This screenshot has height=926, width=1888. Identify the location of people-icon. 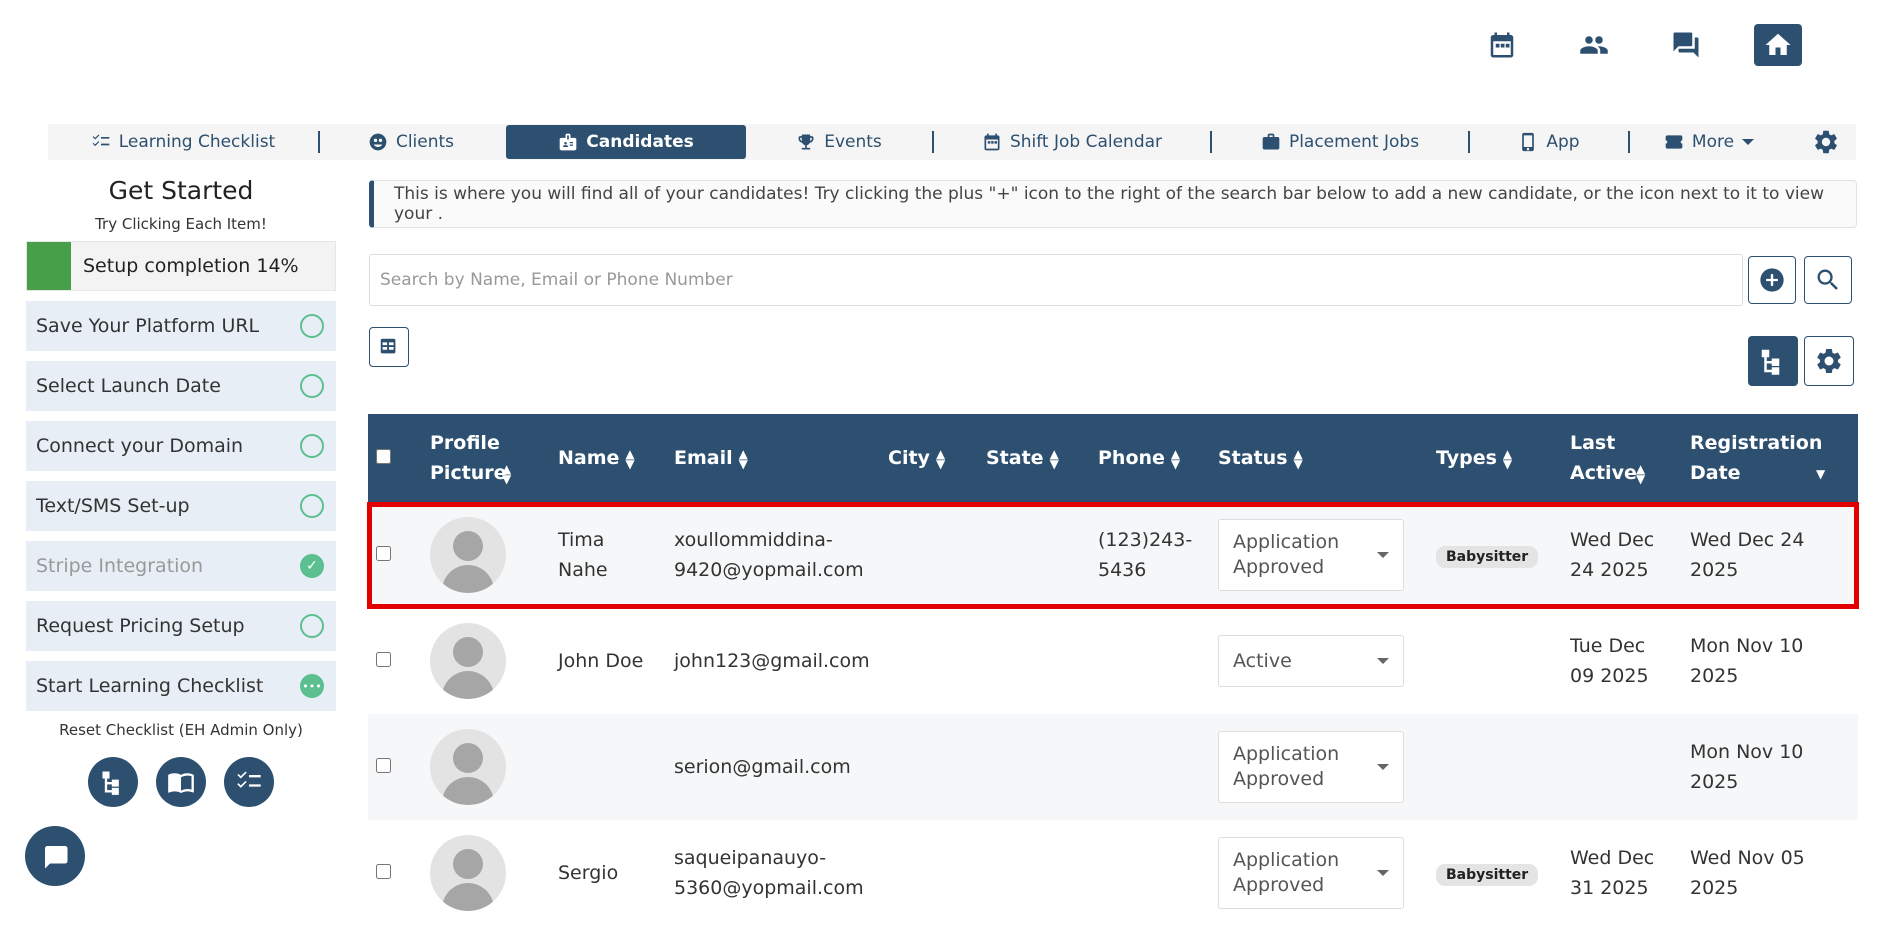
(1594, 45).